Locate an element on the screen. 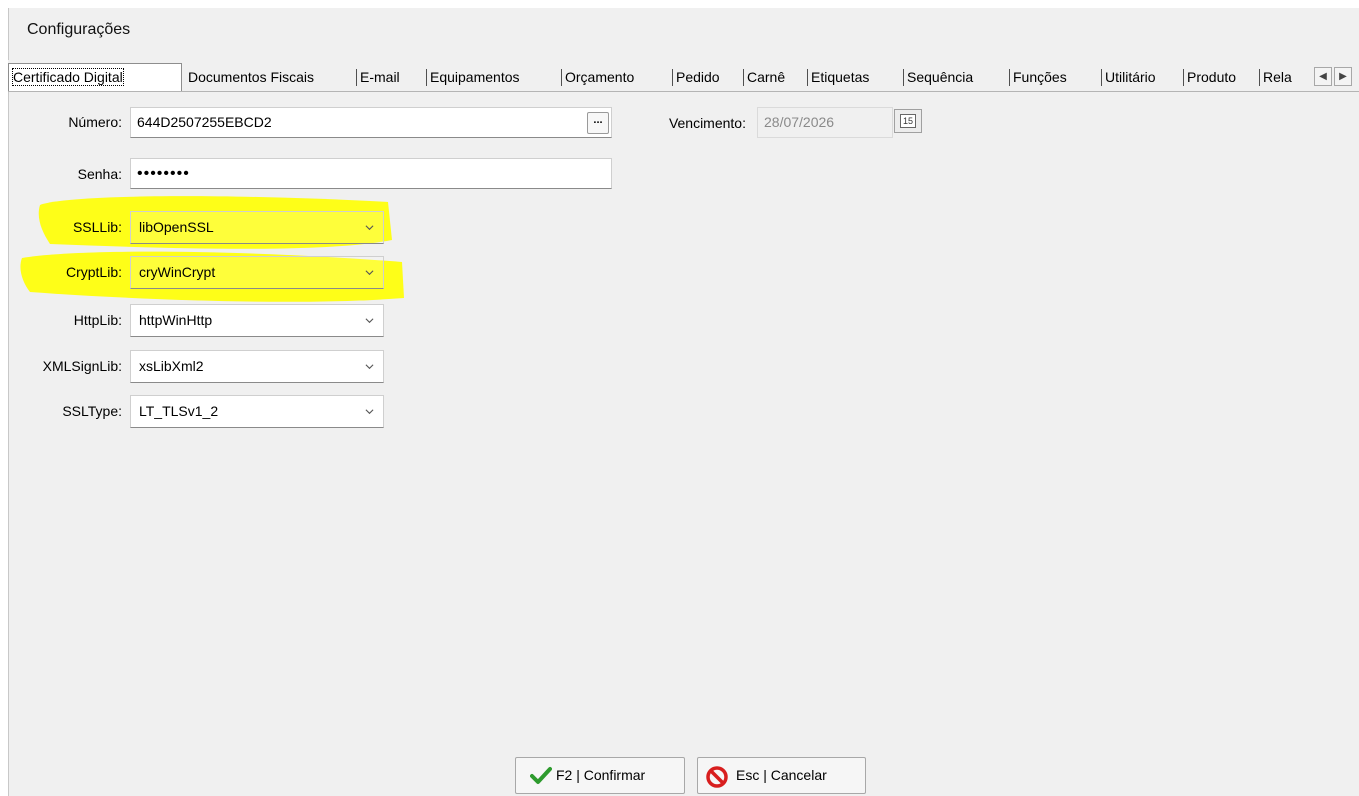 The height and width of the screenshot is (796, 1359). vencimento-field: 28/07/2026 is located at coordinates (825, 122).